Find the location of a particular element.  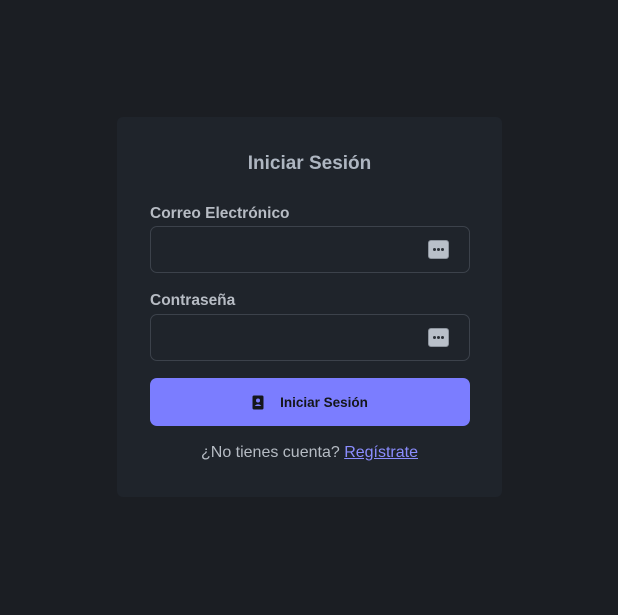

email-field-wrapper is located at coordinates (310, 249).